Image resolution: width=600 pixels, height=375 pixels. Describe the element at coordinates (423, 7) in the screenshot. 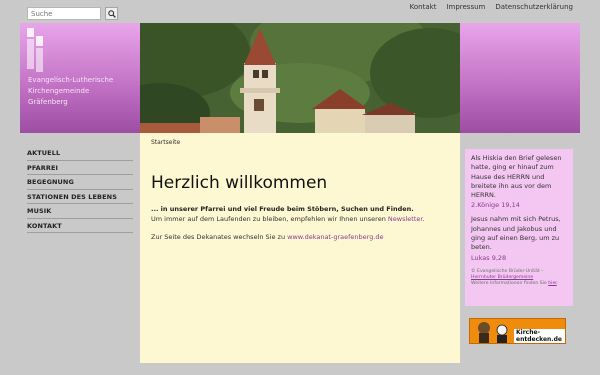

I see `topnav-kontakt: Kontakt` at that location.